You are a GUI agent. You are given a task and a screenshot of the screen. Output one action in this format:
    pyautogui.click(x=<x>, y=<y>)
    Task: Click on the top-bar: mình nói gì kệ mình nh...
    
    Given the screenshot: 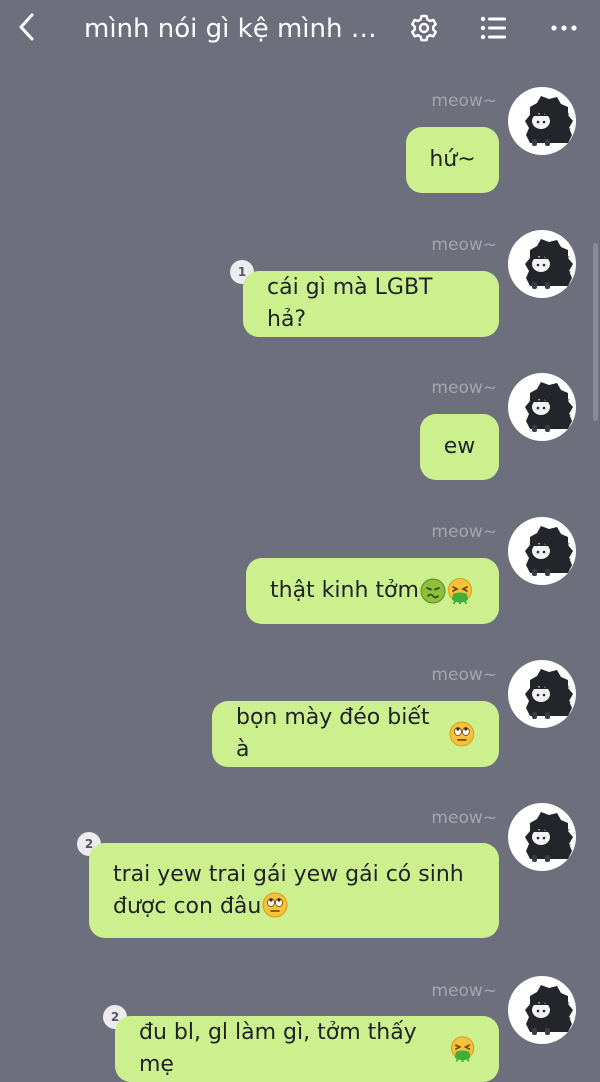 What is the action you would take?
    pyautogui.click(x=300, y=29)
    